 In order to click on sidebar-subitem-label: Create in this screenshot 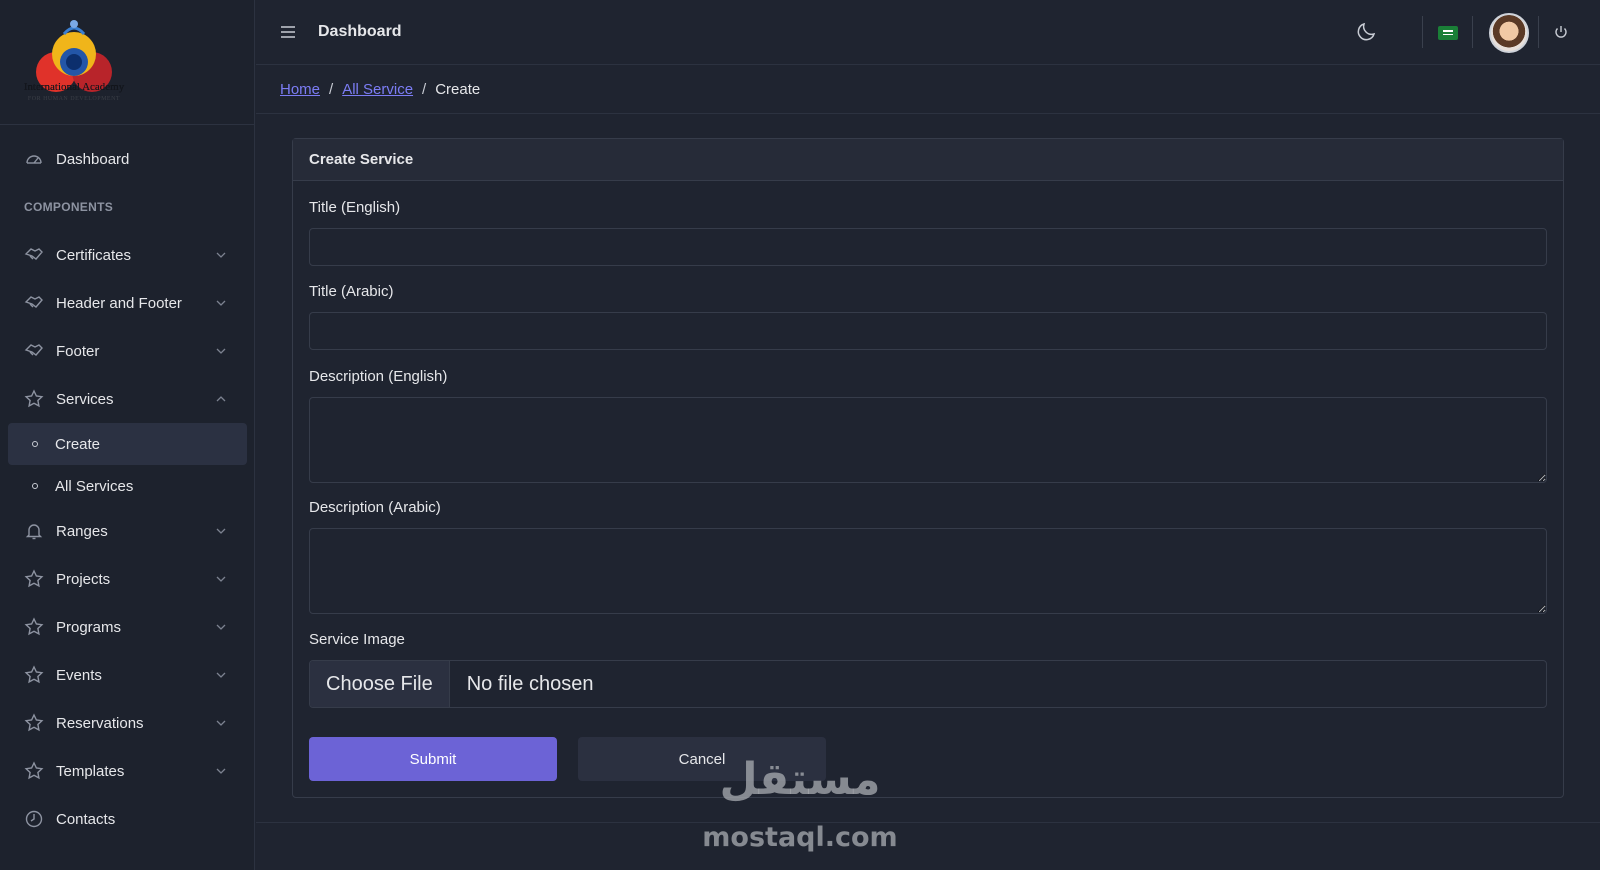, I will do `click(78, 444)`.